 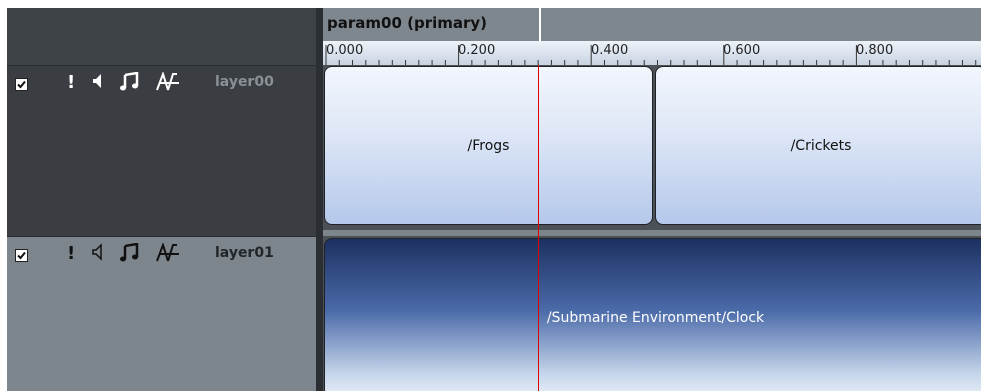 What do you see at coordinates (652, 24) in the screenshot?
I see `parameter-header: param00 (primary)` at bounding box center [652, 24].